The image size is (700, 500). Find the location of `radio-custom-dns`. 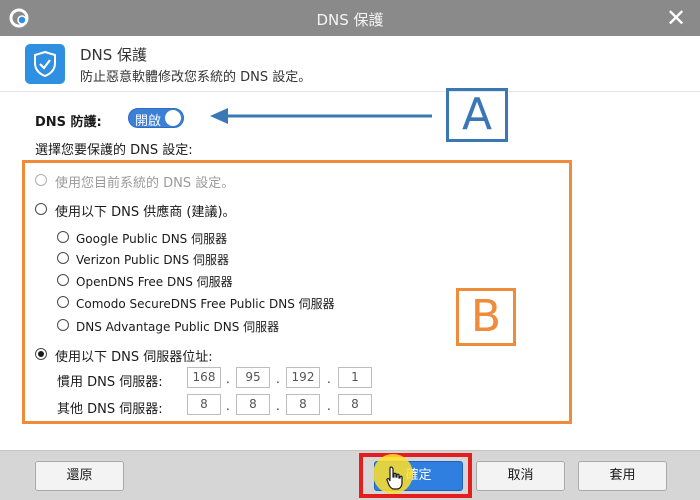

radio-custom-dns is located at coordinates (41, 354).